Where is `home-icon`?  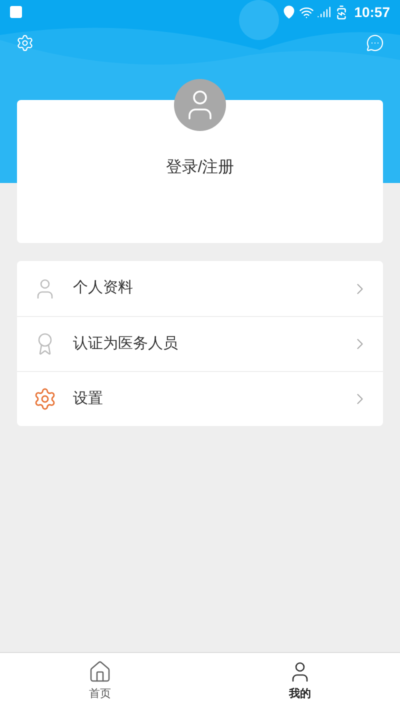 home-icon is located at coordinates (100, 672).